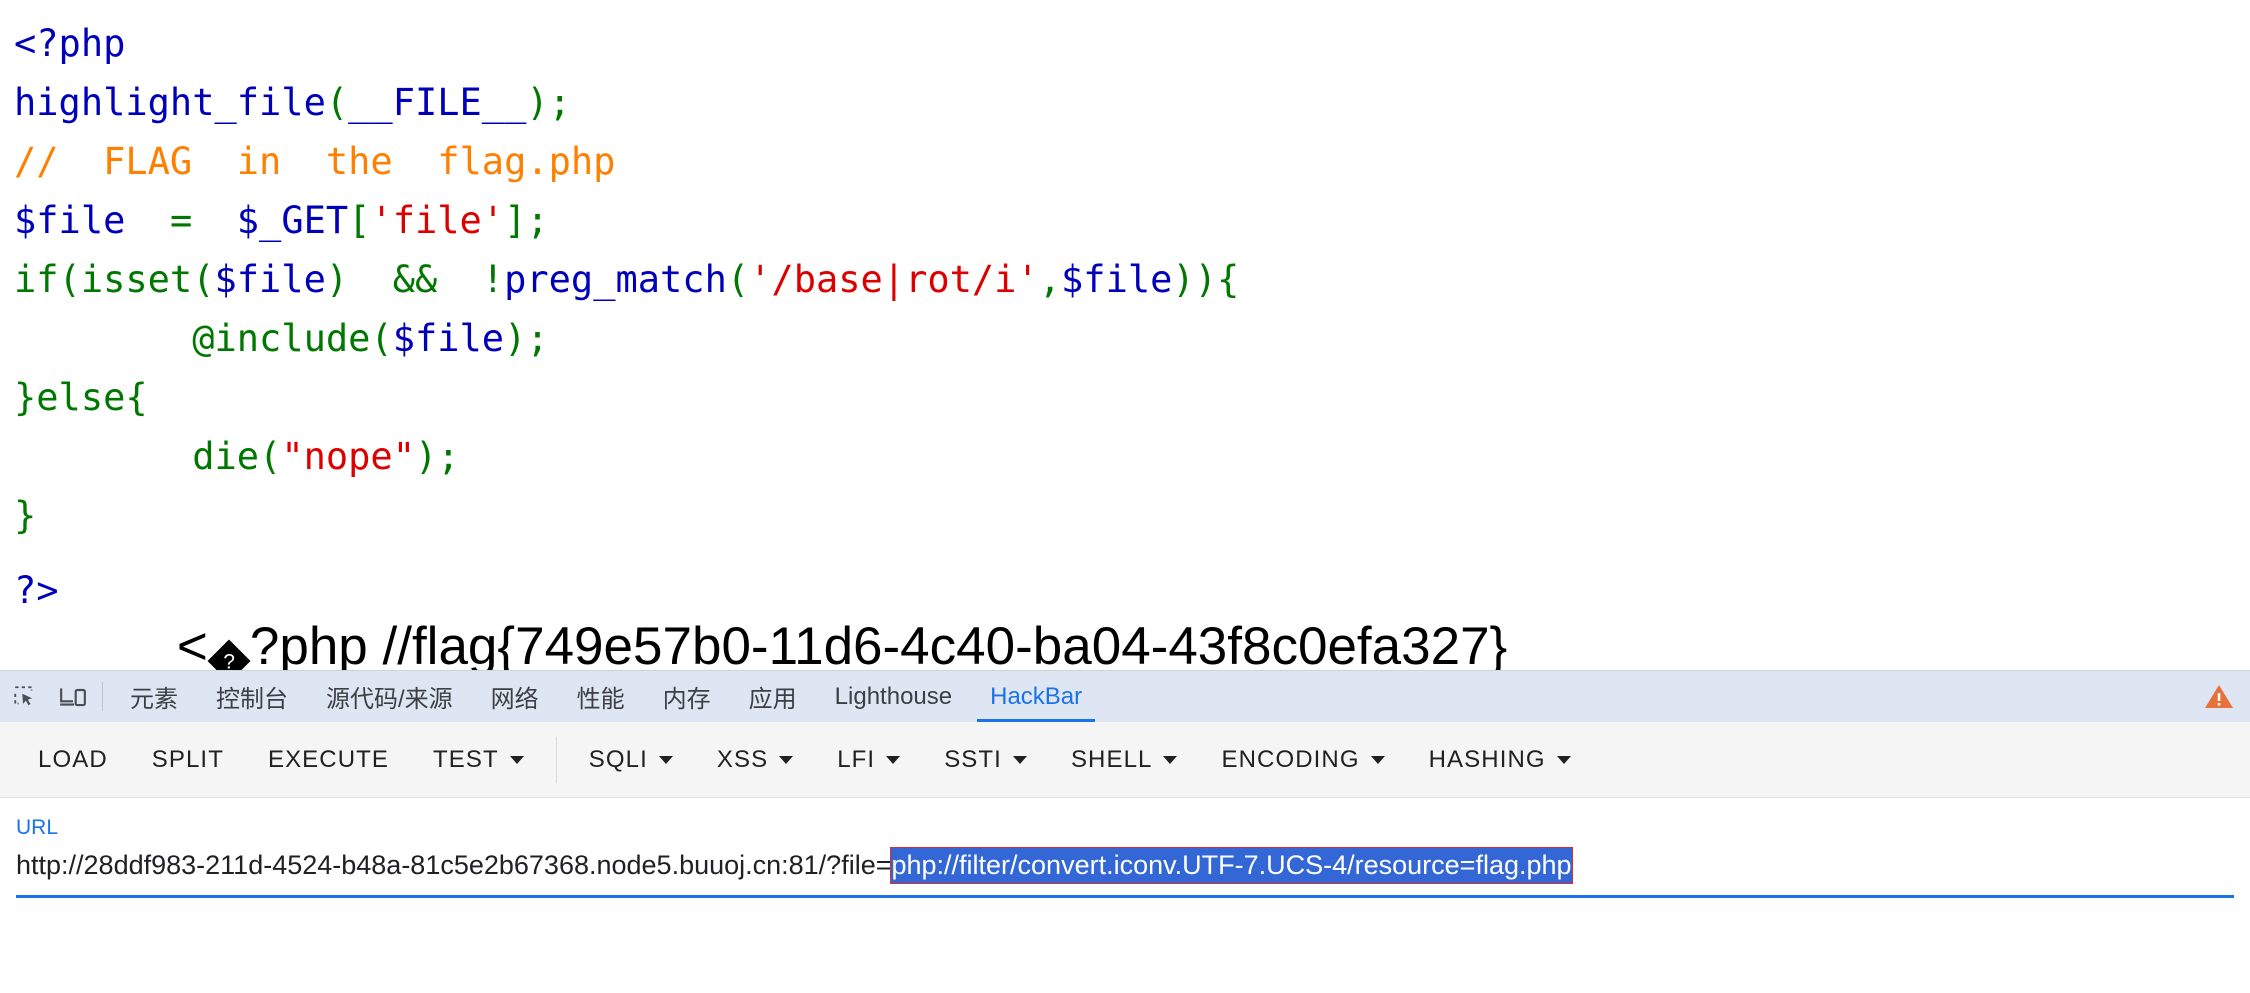 The height and width of the screenshot is (993, 2250). I want to click on code-token: // FLAG in the flag.php, so click(315, 161).